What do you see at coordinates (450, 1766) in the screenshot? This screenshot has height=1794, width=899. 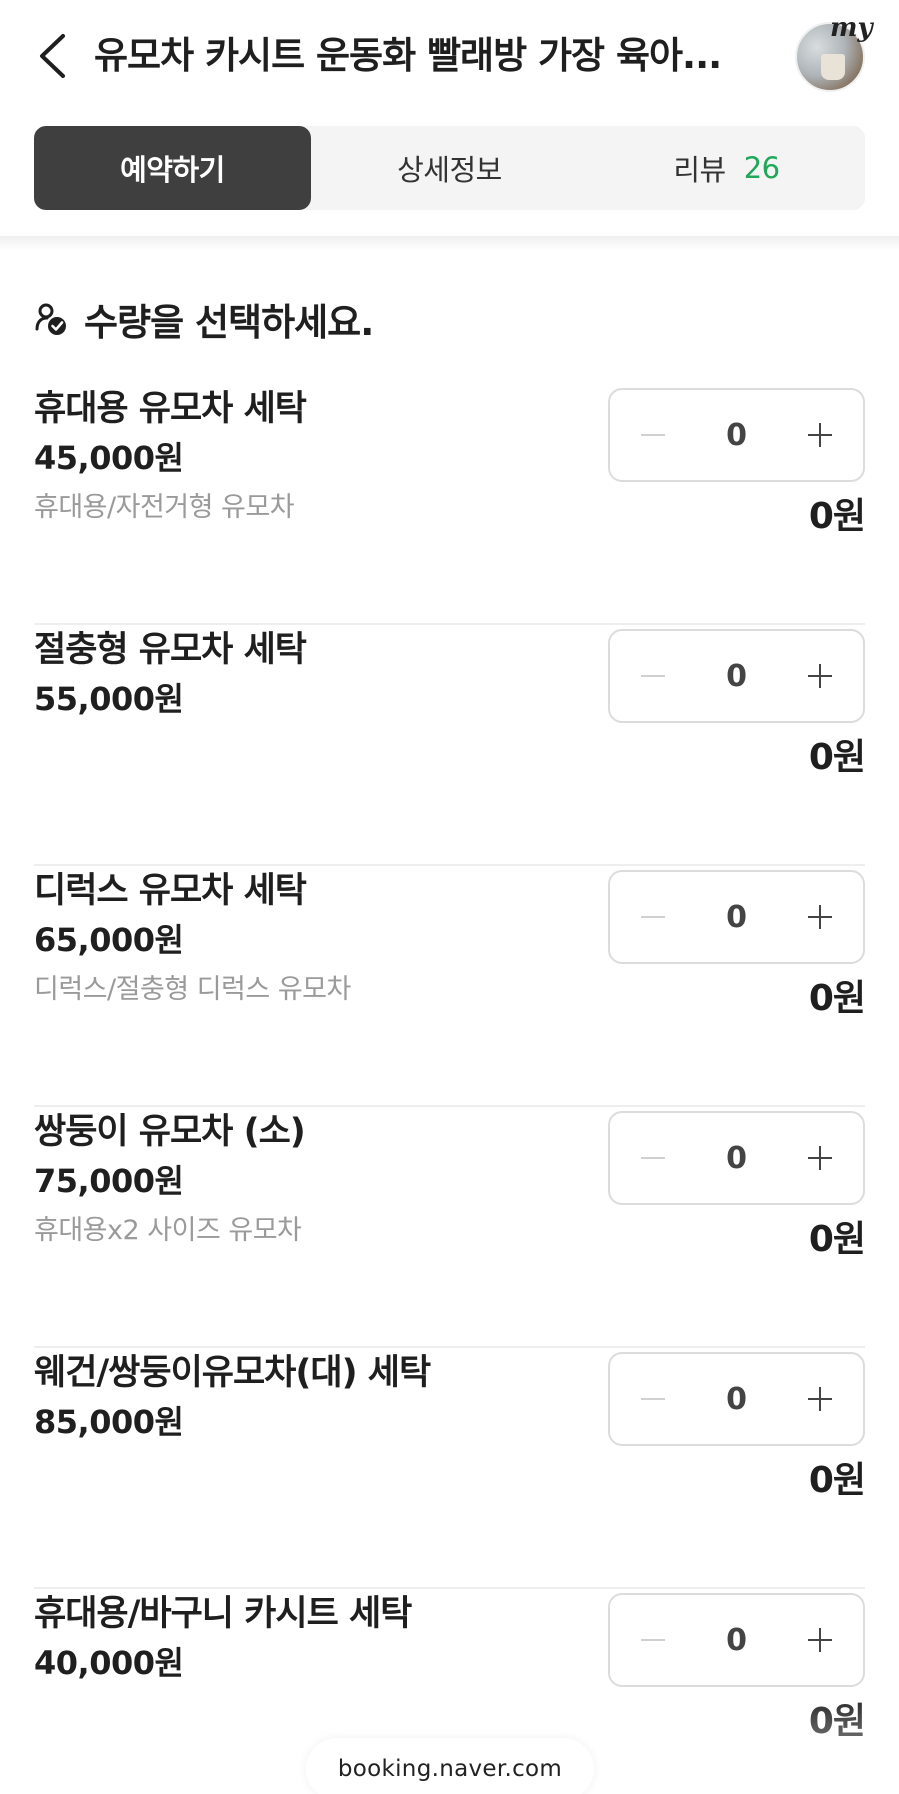 I see `browser-url-bar: booking.naver.com` at bounding box center [450, 1766].